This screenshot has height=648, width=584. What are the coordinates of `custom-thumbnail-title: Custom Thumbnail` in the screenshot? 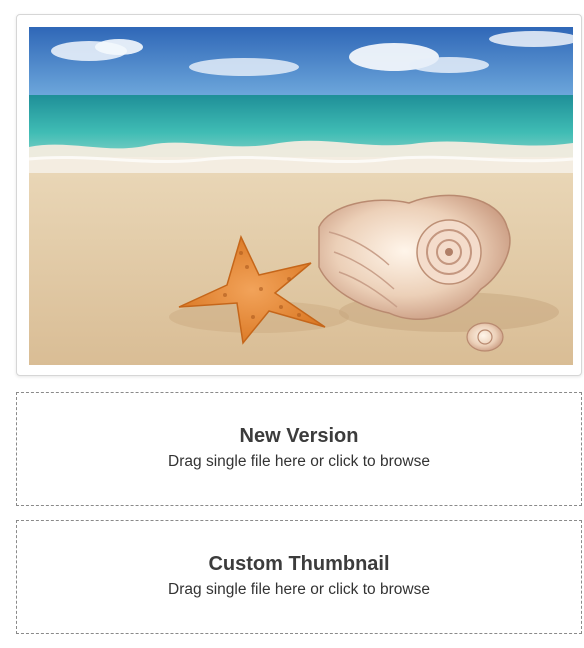 It's located at (299, 564).